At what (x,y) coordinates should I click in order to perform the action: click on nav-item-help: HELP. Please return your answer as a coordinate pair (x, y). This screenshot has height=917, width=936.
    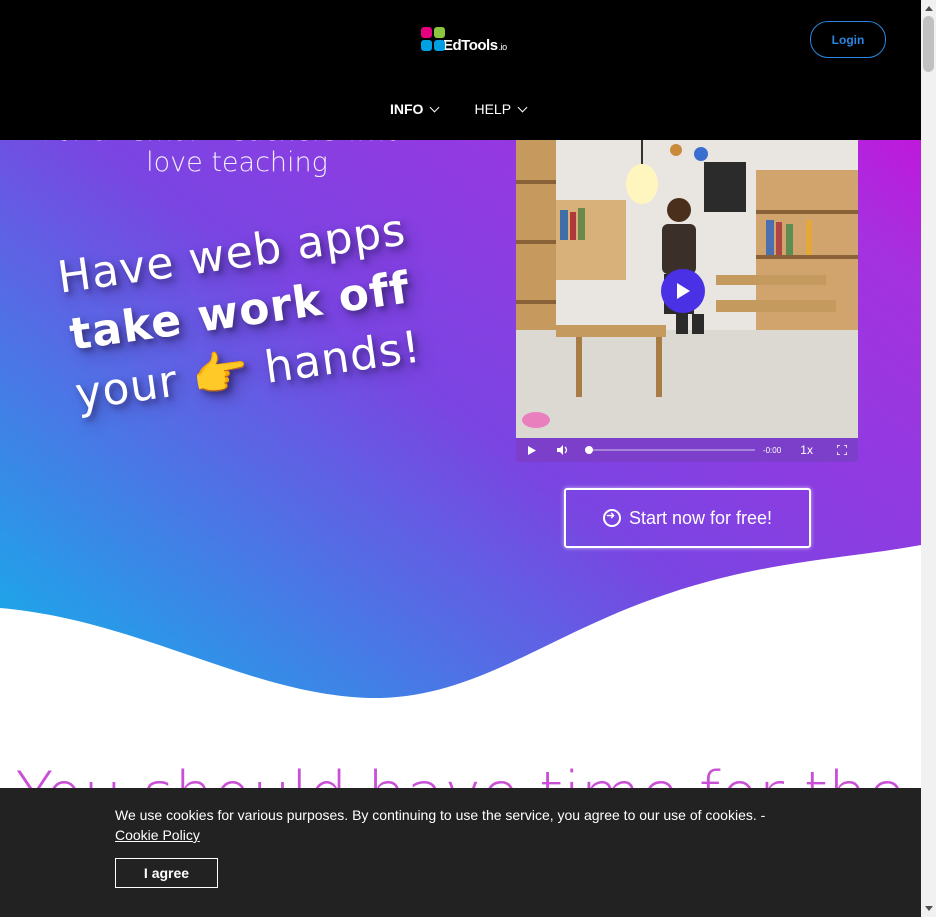
    Looking at the image, I should click on (501, 109).